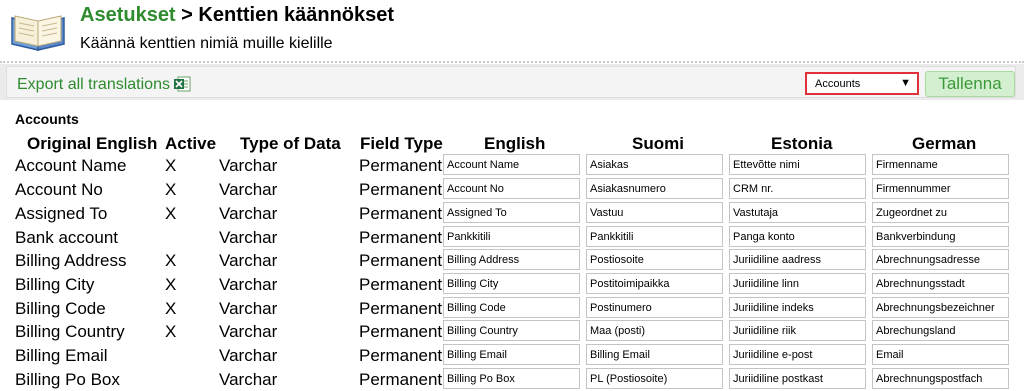 The height and width of the screenshot is (391, 1024). What do you see at coordinates (182, 84) in the screenshot?
I see `excel-icon` at bounding box center [182, 84].